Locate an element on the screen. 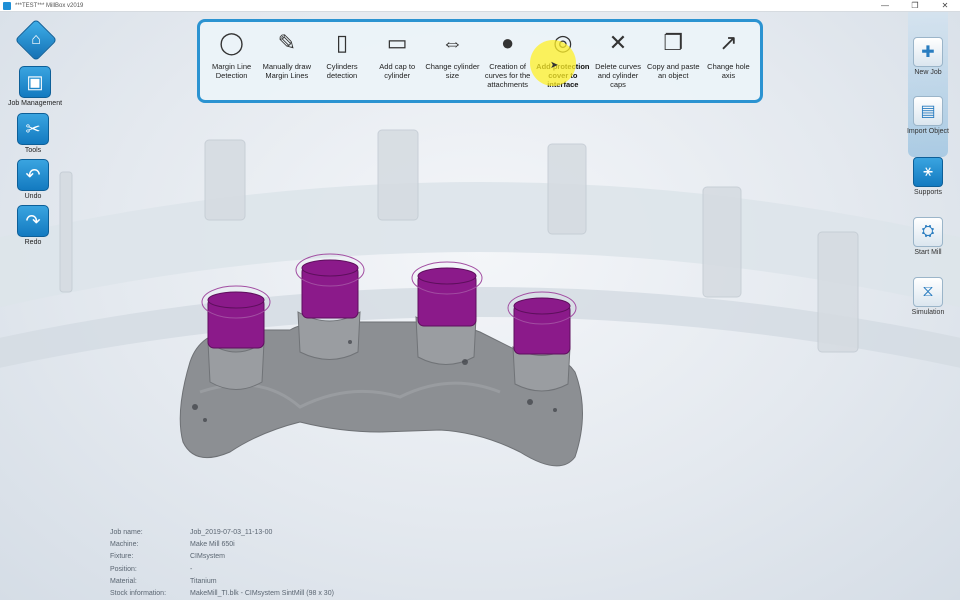 This screenshot has width=960, height=600. cylinders-detection-tool: ▯ Cylinders detection is located at coordinates (341, 62).